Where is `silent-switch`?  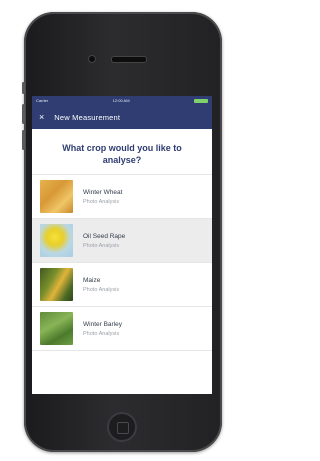 silent-switch is located at coordinates (23, 88).